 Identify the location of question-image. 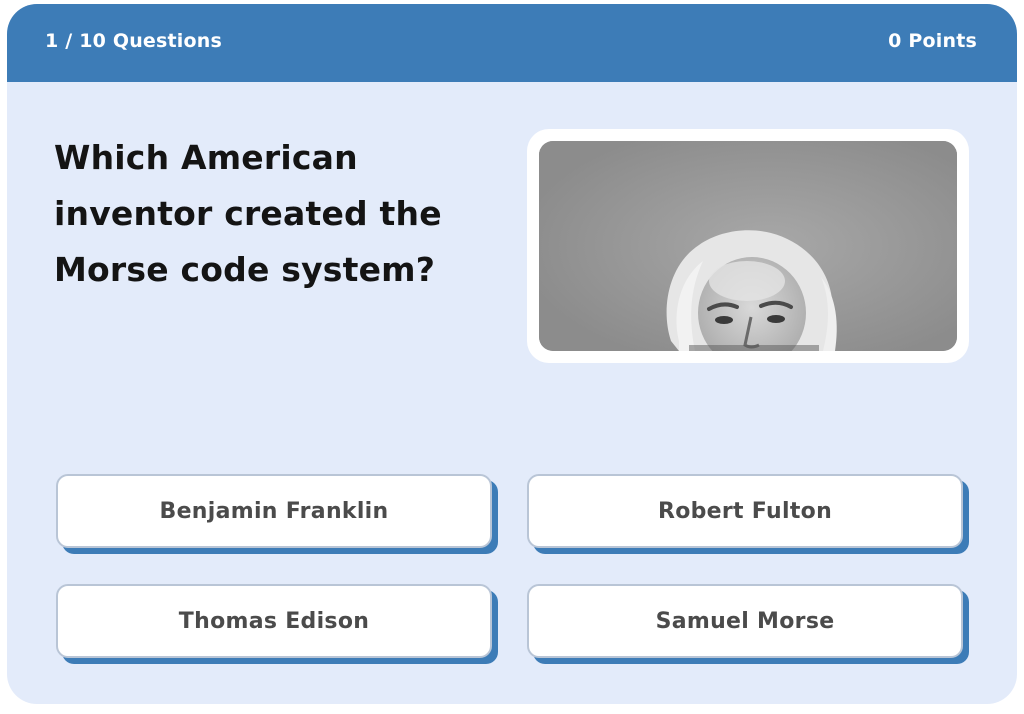
(748, 246).